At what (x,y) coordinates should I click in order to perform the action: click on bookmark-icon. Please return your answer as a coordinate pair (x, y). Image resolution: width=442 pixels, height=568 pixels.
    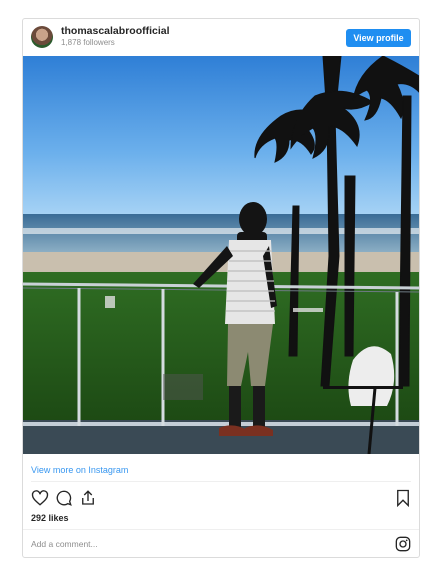
    Looking at the image, I should click on (403, 498).